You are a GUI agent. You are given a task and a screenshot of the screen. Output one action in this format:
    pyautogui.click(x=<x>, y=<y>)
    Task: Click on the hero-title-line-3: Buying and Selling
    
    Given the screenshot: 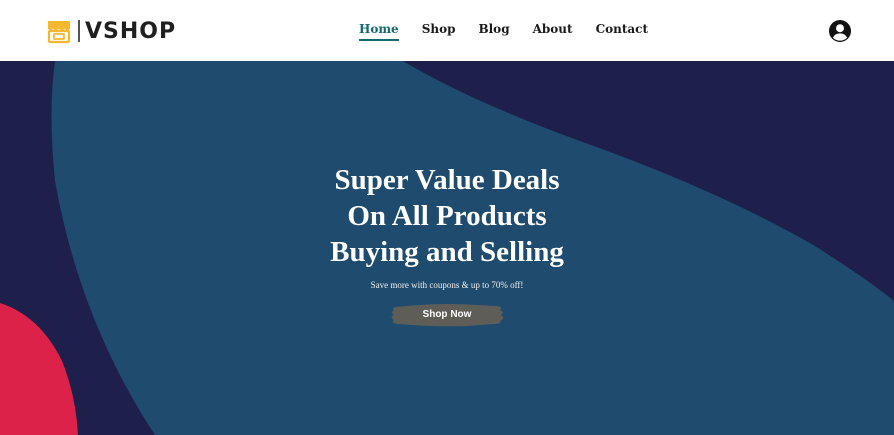 What is the action you would take?
    pyautogui.click(x=447, y=252)
    